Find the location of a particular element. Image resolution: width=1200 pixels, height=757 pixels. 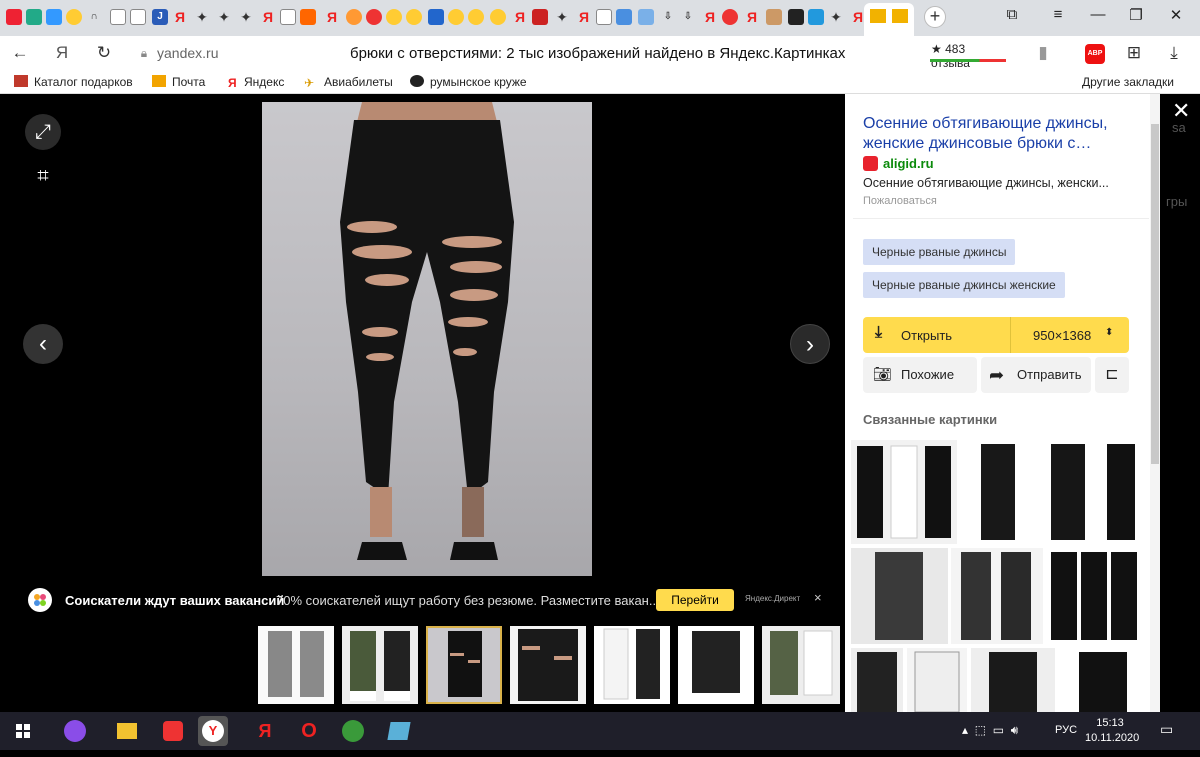

bookmark-icon: ▮ is located at coordinates (1043, 53).